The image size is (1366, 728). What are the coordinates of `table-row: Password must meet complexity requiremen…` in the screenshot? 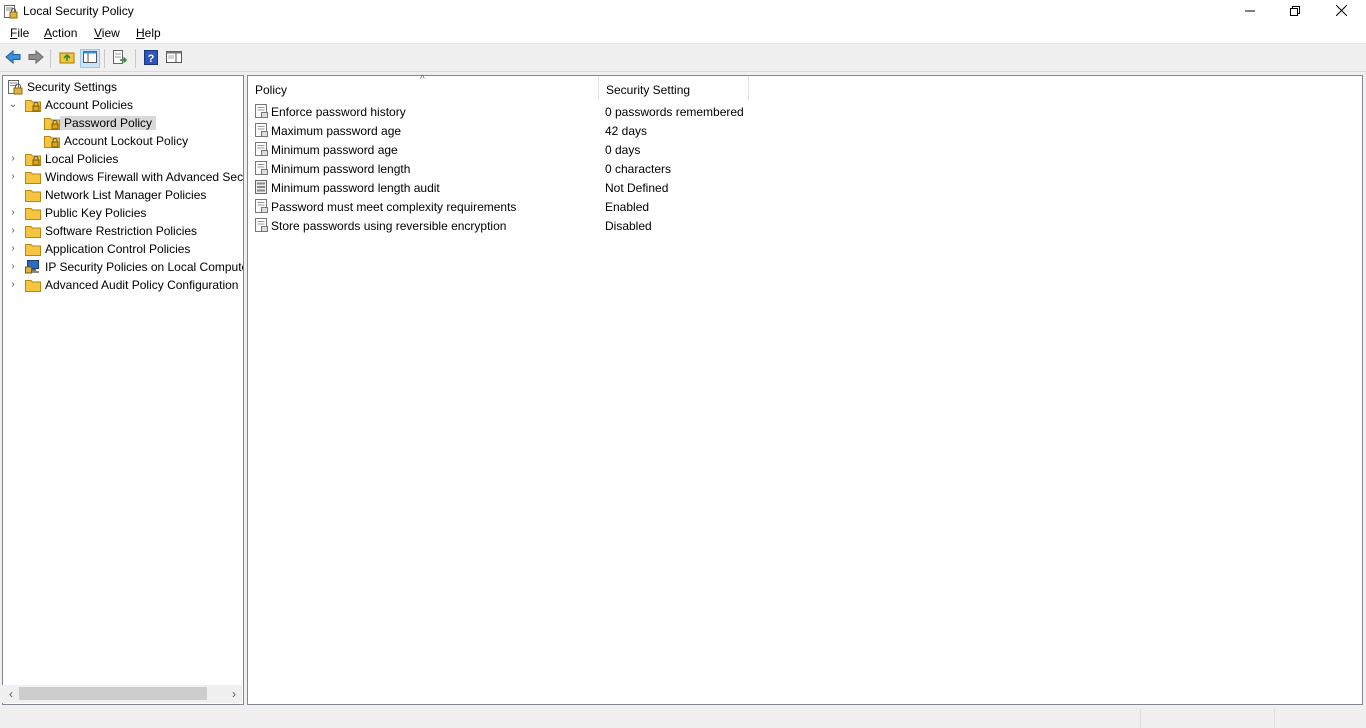 It's located at (805, 206).